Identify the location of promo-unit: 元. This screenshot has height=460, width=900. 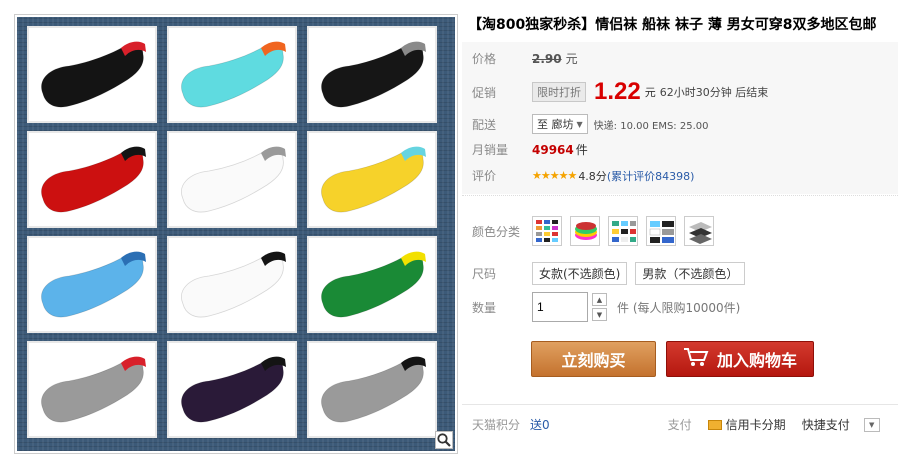
(650, 92).